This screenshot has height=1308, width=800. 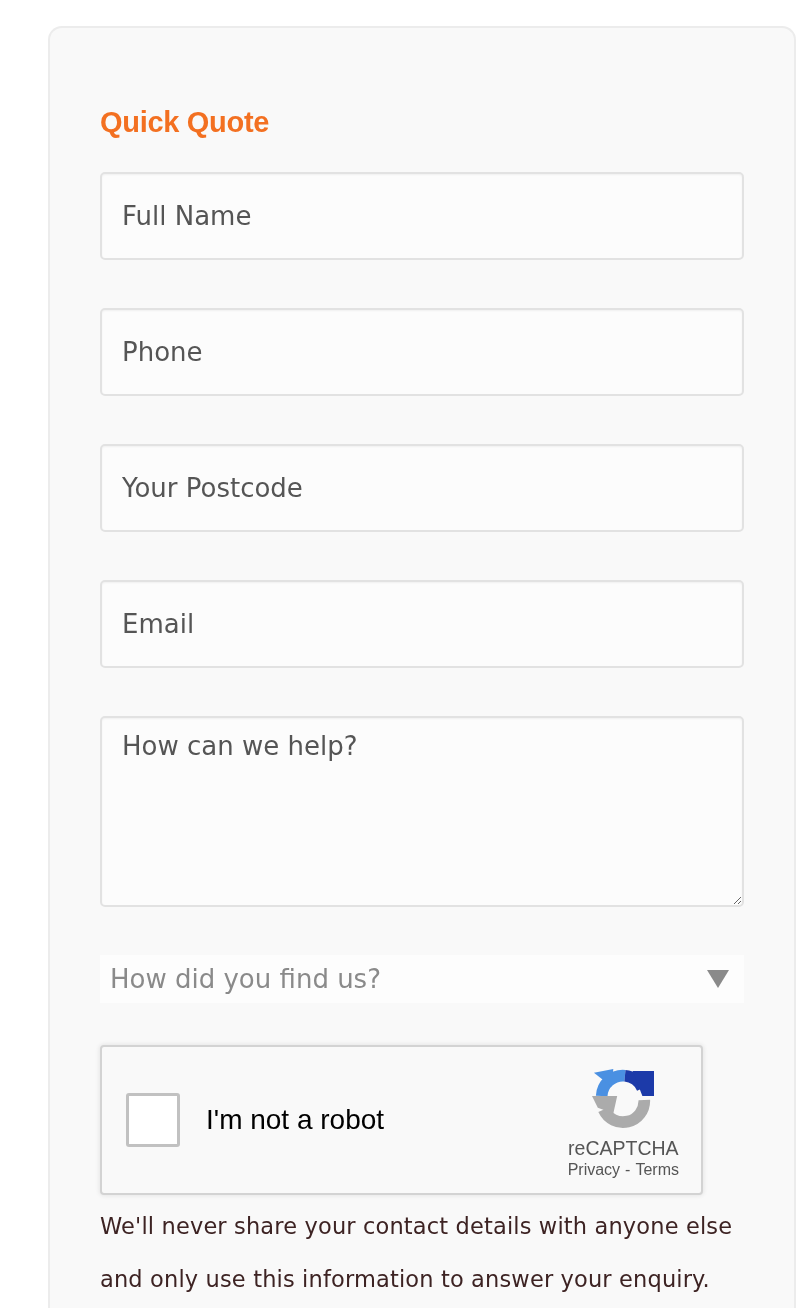 What do you see at coordinates (417, 1253) in the screenshot?
I see `privacy-note: We'll never share your contact details with anyone else and only use this information to answer your enquiry.` at bounding box center [417, 1253].